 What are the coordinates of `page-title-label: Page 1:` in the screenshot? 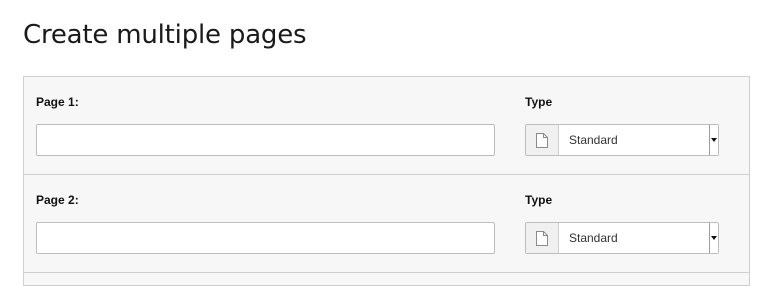 It's located at (57, 102).